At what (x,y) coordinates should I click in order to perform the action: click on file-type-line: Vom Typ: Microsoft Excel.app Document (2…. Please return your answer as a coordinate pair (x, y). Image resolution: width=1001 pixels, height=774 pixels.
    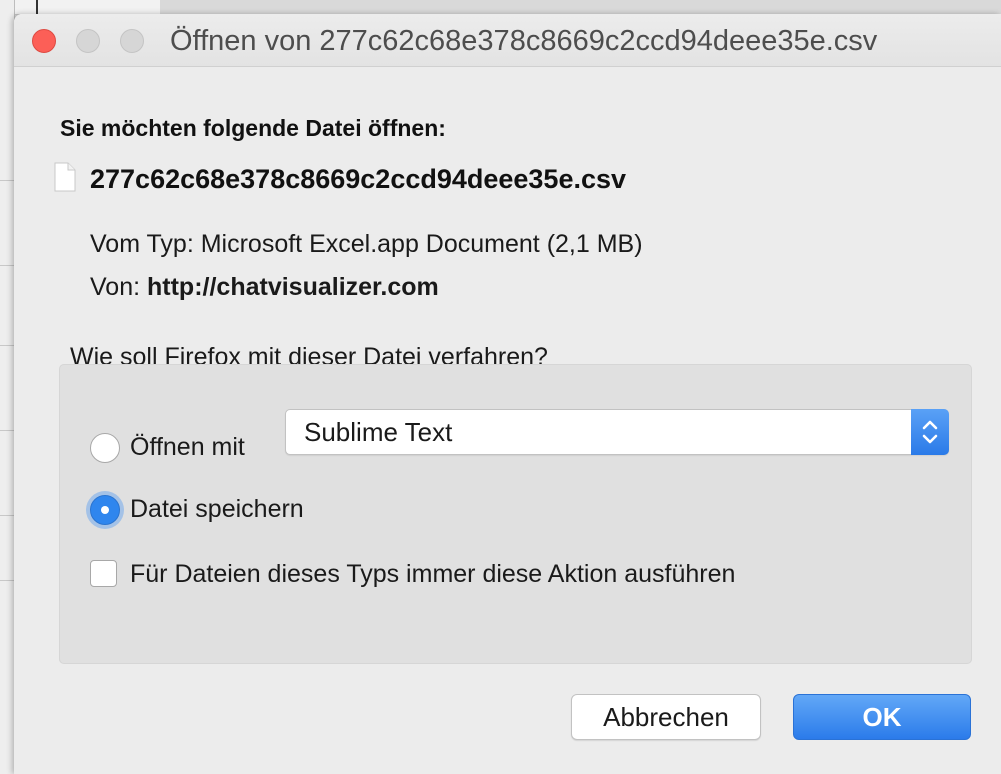
    Looking at the image, I should click on (366, 244).